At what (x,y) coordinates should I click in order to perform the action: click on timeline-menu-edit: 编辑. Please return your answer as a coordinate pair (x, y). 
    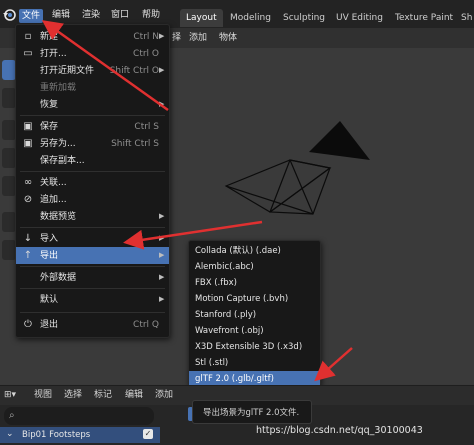
    Looking at the image, I should click on (134, 395).